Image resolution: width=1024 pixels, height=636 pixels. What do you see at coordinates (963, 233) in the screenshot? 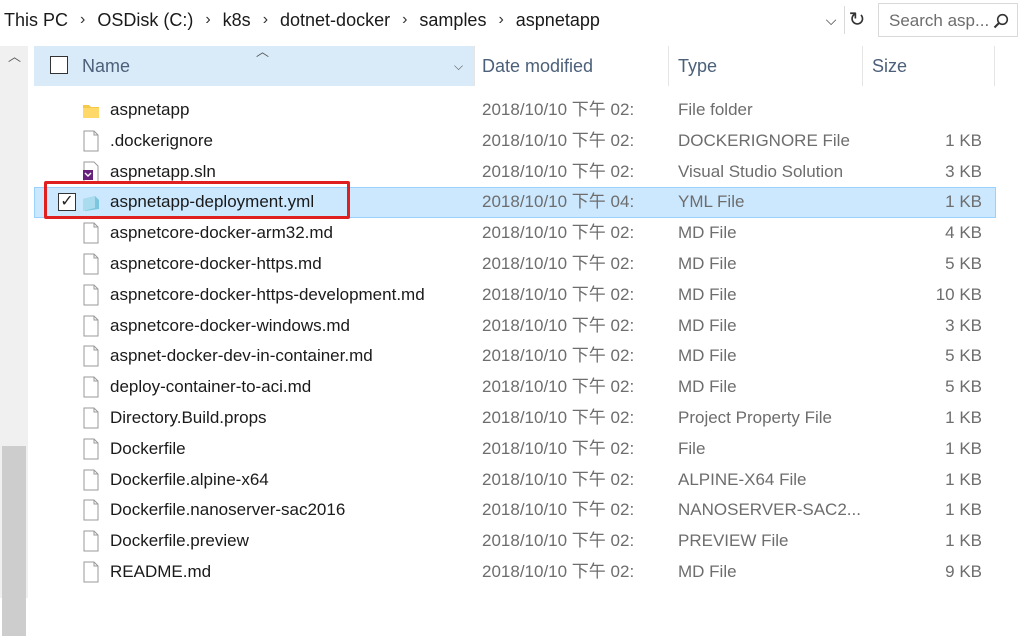
I see `file-size: 4 KB` at bounding box center [963, 233].